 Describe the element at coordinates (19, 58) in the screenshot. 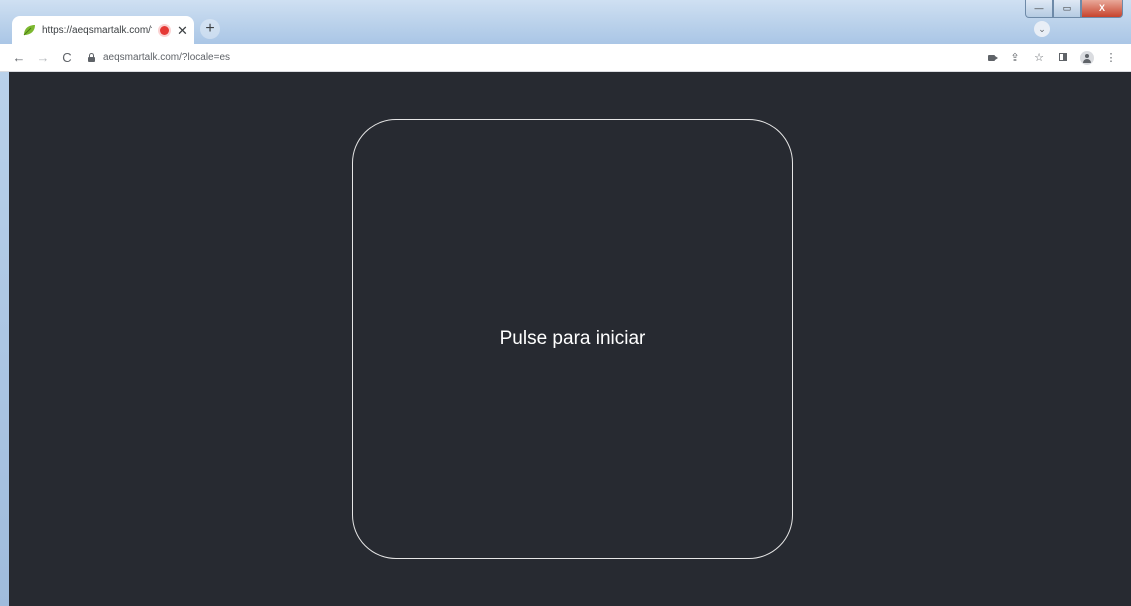

I see `back-button: ←` at that location.